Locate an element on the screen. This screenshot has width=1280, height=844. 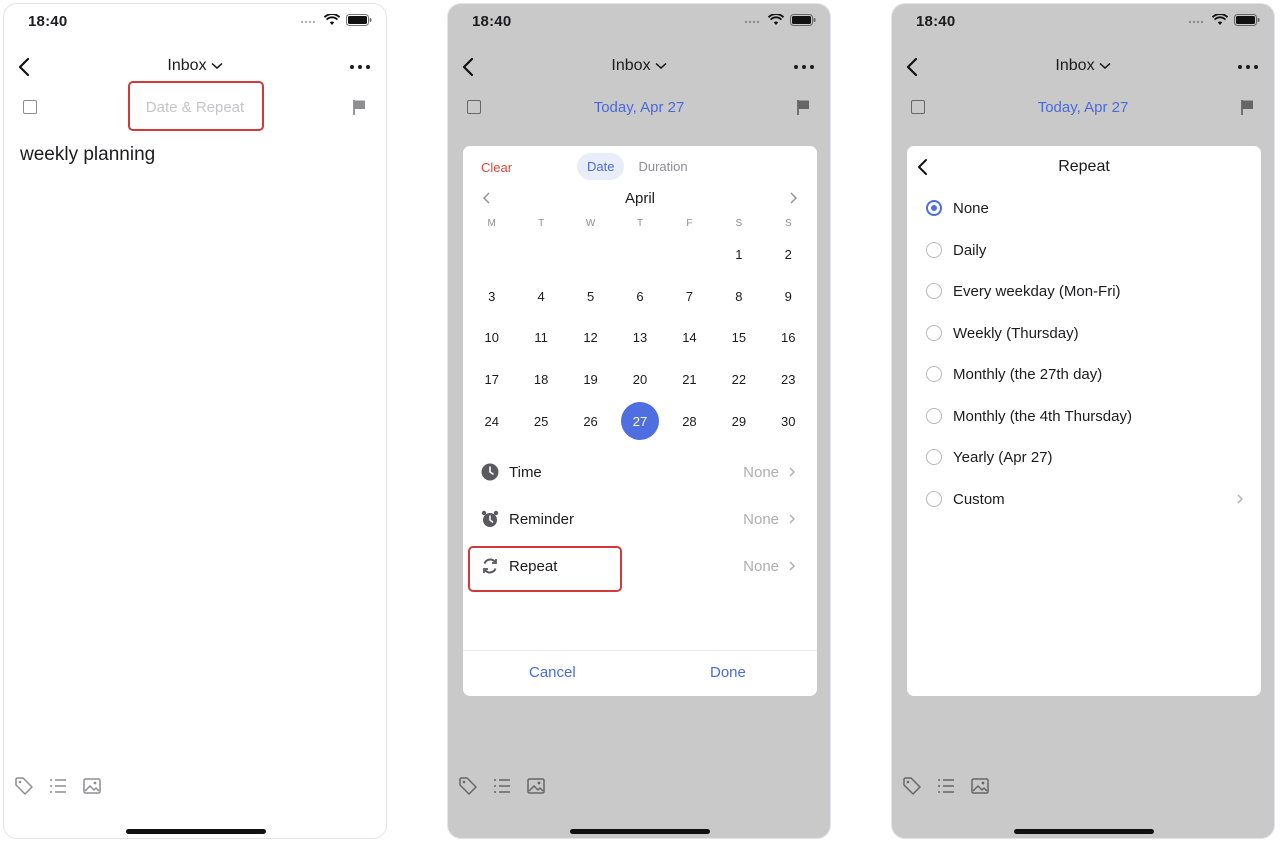
calendar-day: 8 is located at coordinates (738, 297).